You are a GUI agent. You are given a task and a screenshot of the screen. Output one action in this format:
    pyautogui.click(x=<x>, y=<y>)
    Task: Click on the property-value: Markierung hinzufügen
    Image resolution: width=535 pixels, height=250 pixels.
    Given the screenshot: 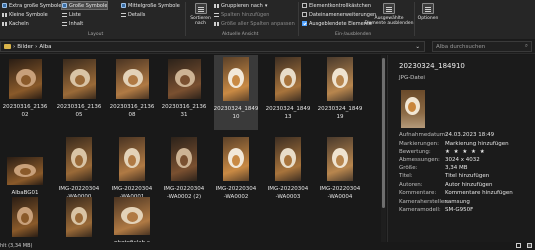 What is the action you would take?
    pyautogui.click(x=477, y=144)
    